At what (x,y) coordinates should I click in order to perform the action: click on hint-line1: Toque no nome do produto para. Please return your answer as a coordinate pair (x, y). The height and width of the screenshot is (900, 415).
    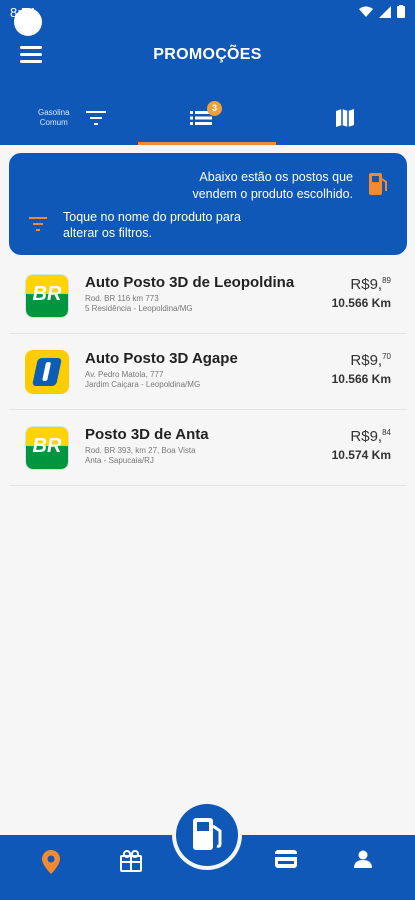
    Looking at the image, I should click on (152, 217).